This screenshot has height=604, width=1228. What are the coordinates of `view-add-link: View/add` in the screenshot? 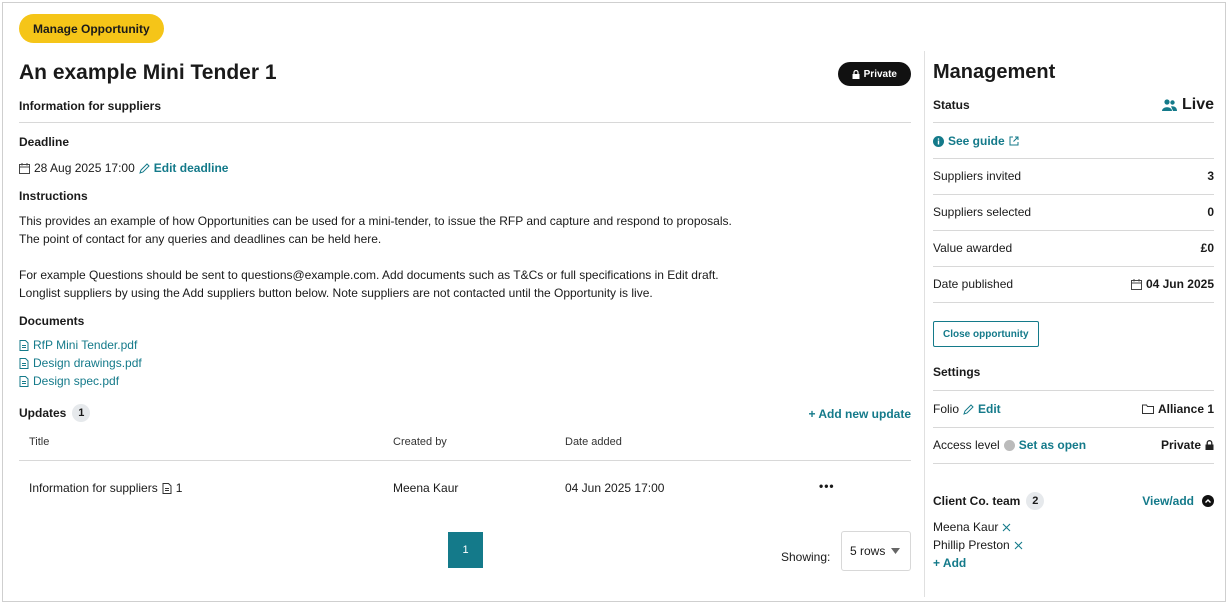 It's located at (1168, 501).